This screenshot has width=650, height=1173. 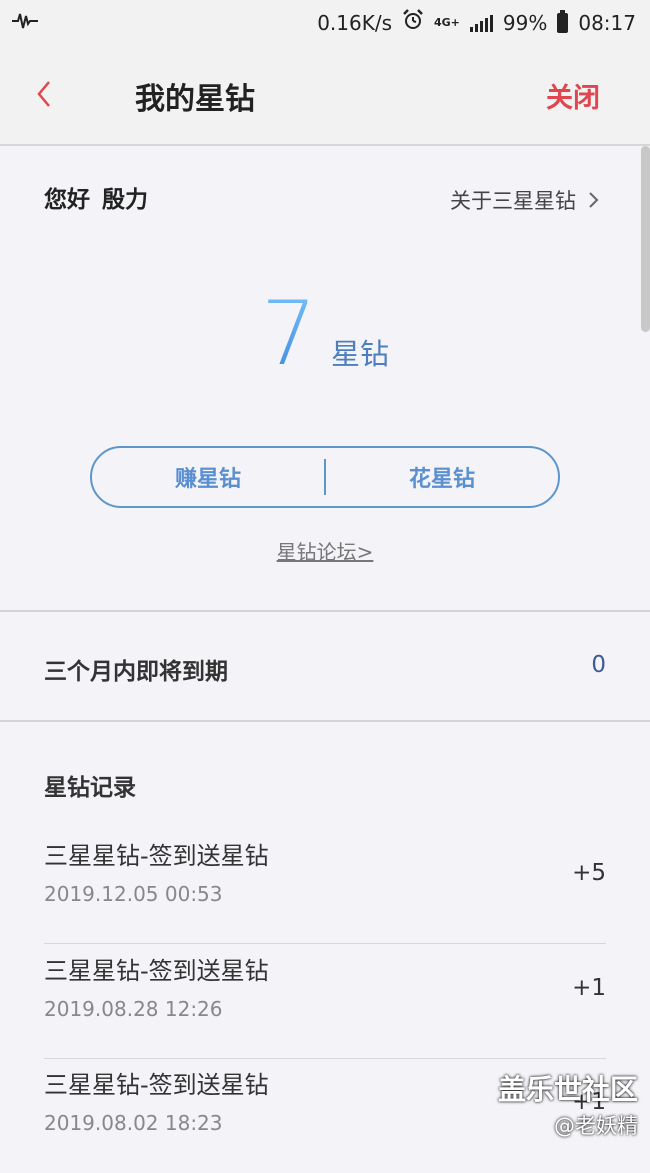 What do you see at coordinates (325, 943) in the screenshot?
I see `record-divider` at bounding box center [325, 943].